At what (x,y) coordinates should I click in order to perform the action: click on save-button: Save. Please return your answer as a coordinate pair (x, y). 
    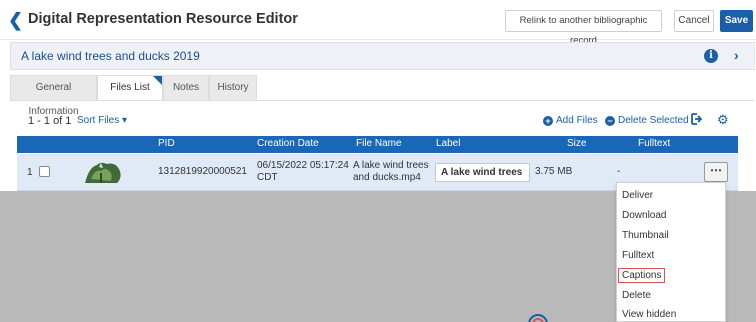
    Looking at the image, I should click on (736, 21).